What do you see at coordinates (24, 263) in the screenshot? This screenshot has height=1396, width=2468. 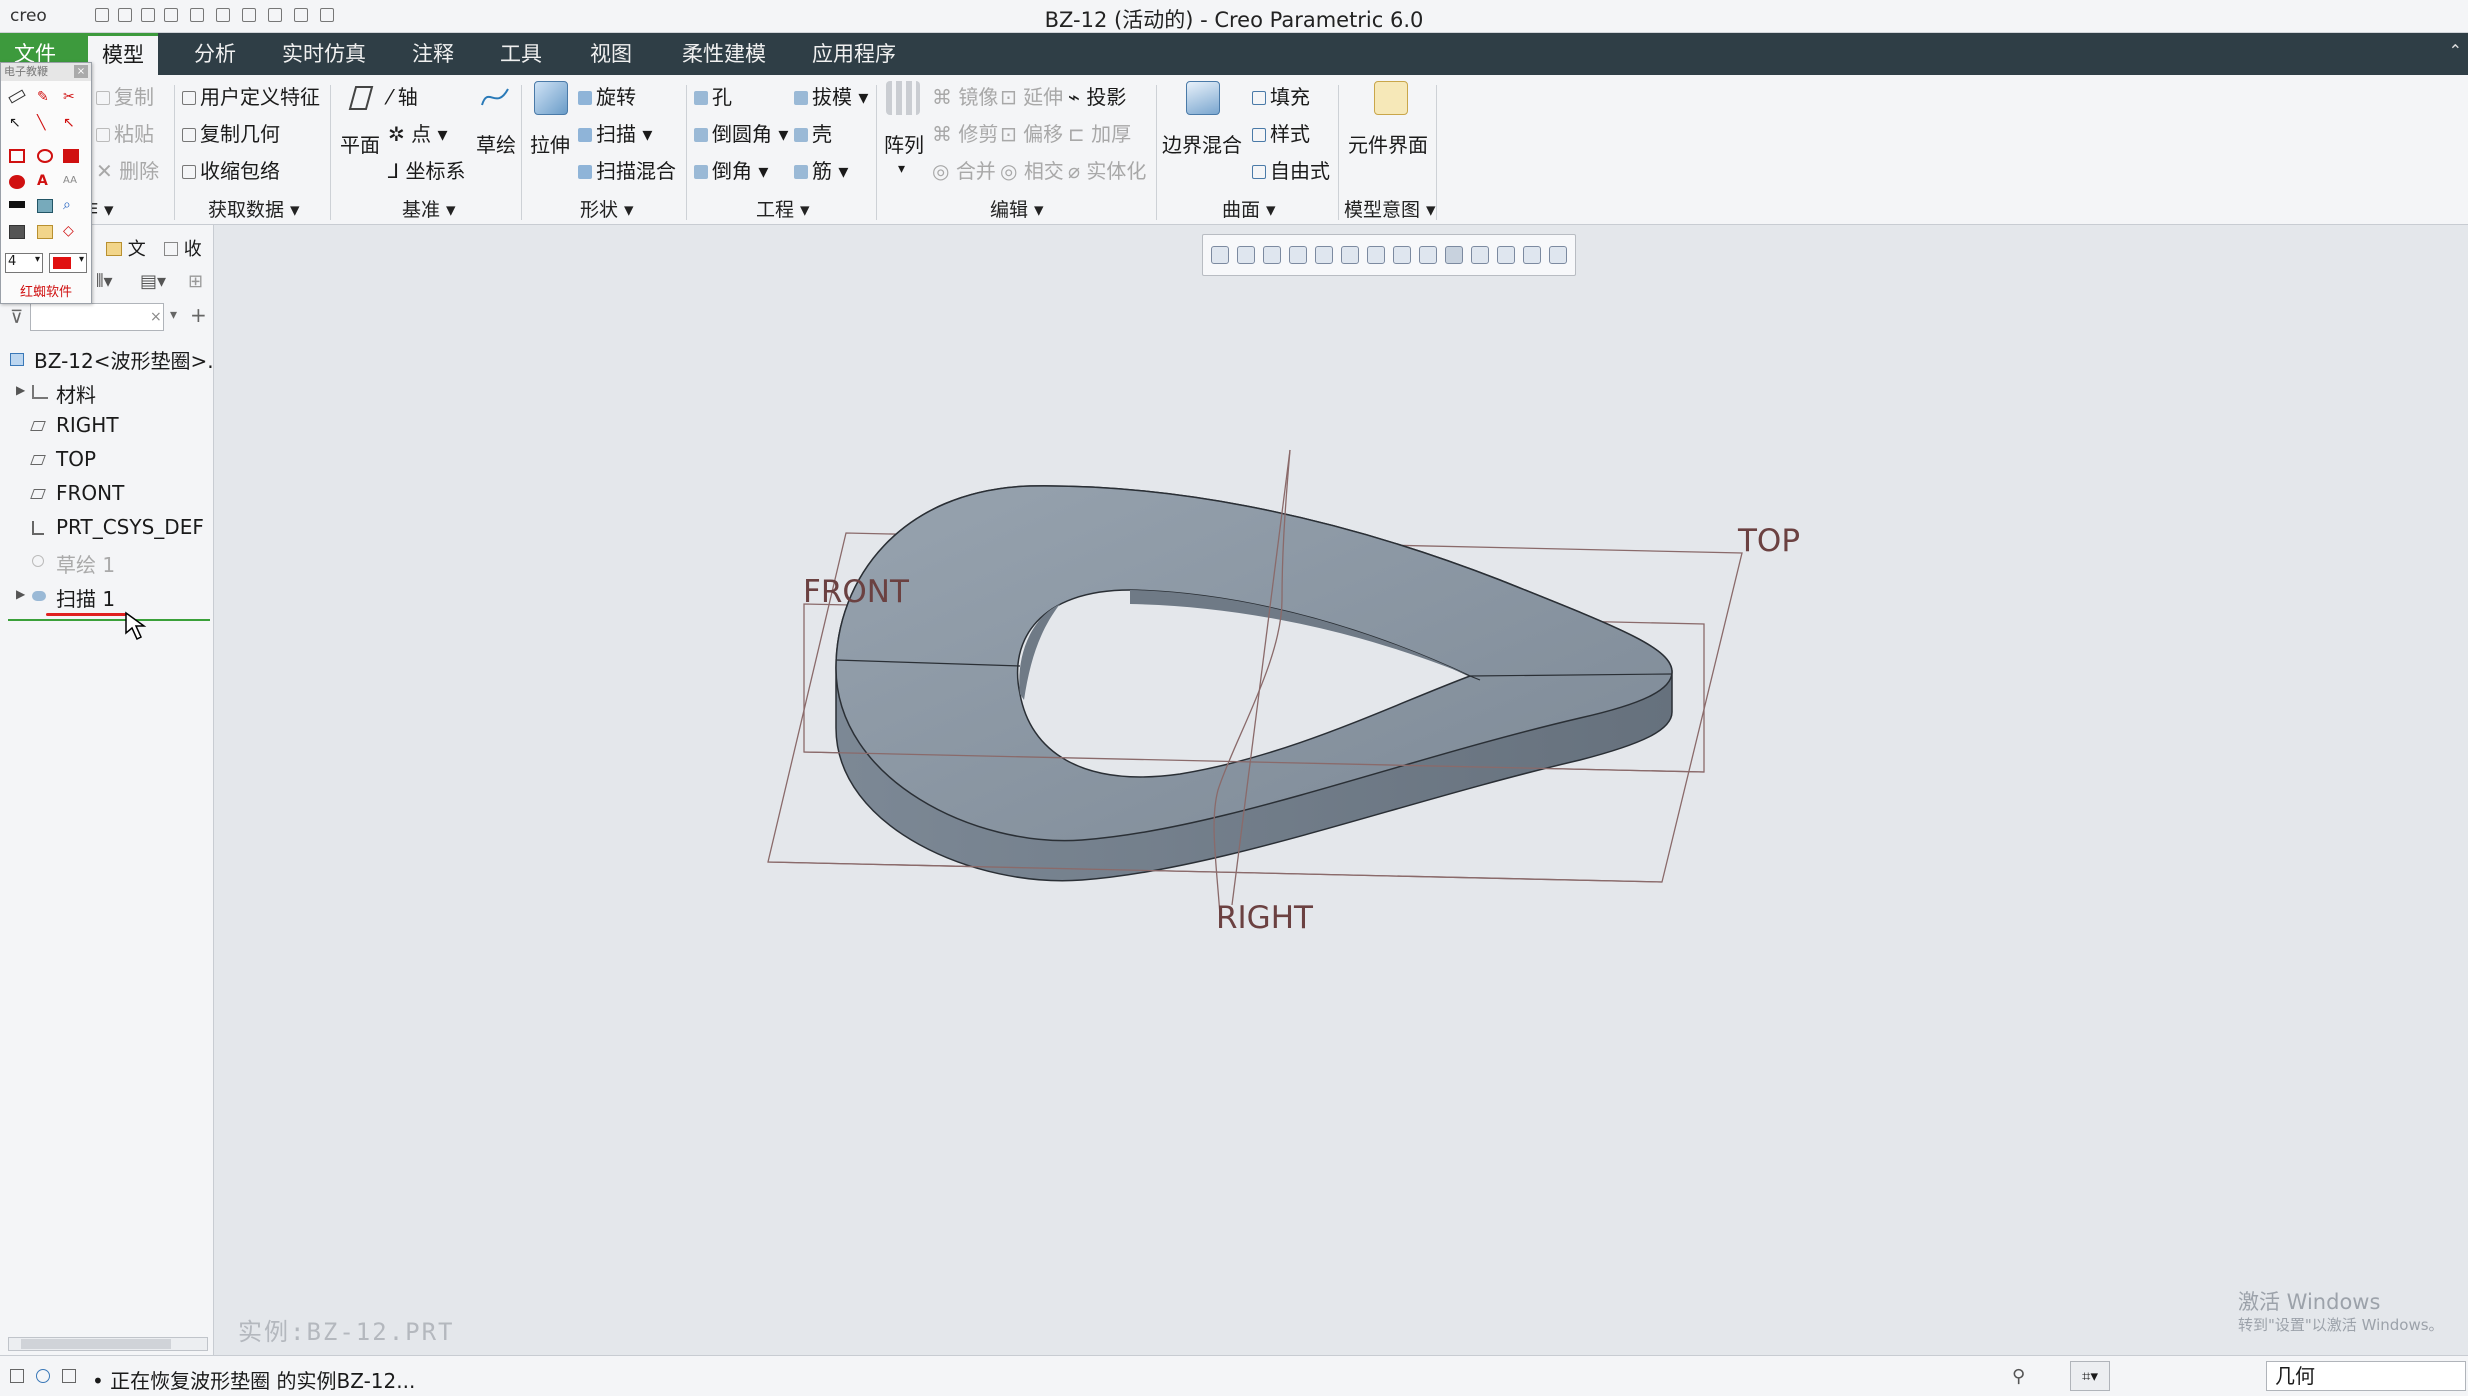 I see `line-width-select: 4 ▾` at bounding box center [24, 263].